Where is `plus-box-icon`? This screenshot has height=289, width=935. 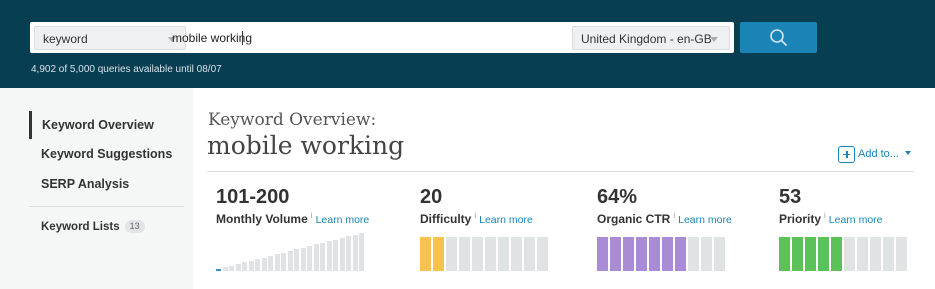
plus-box-icon is located at coordinates (846, 154).